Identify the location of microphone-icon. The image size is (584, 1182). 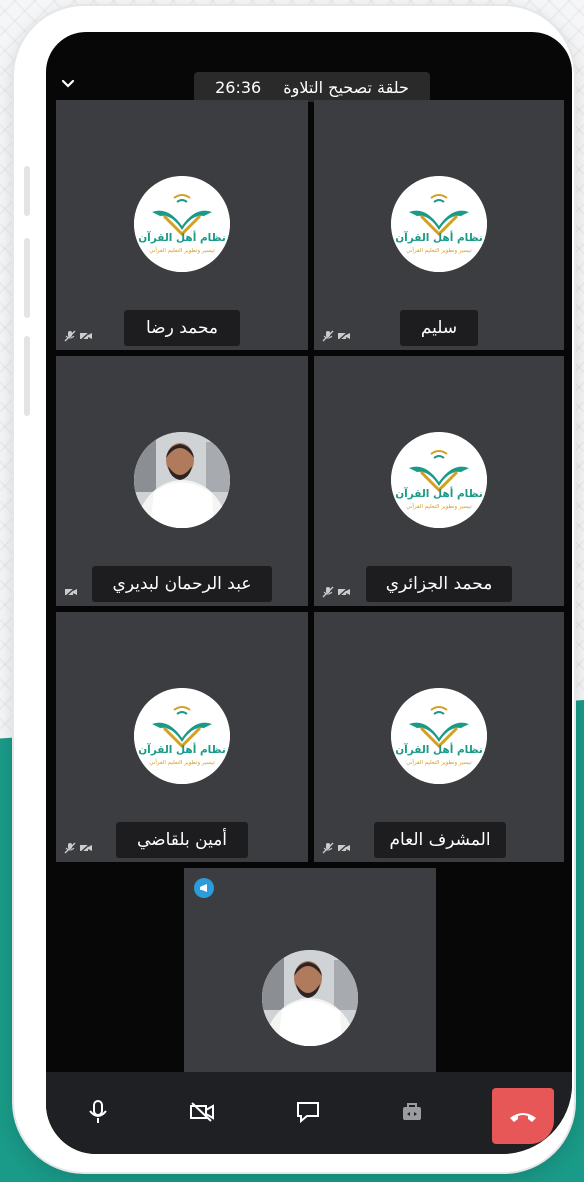
(98, 1112).